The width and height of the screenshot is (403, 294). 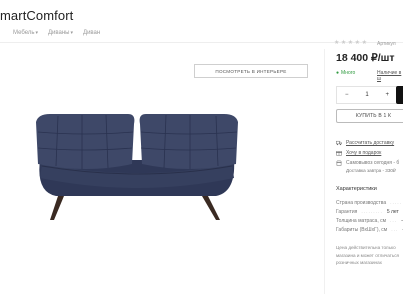 I want to click on nav-item-furniture: Мебель ▾, so click(x=25, y=33).